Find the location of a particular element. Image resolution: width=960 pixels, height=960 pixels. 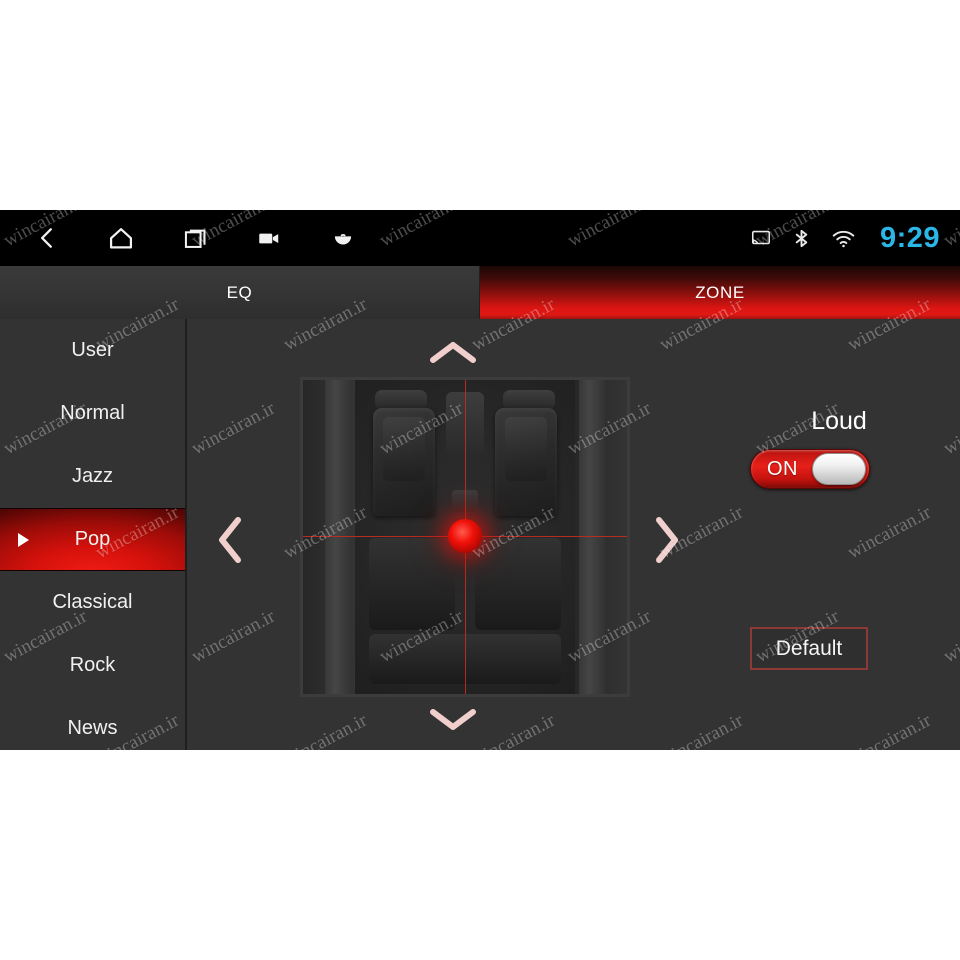

wifi-icon is located at coordinates (843, 238).